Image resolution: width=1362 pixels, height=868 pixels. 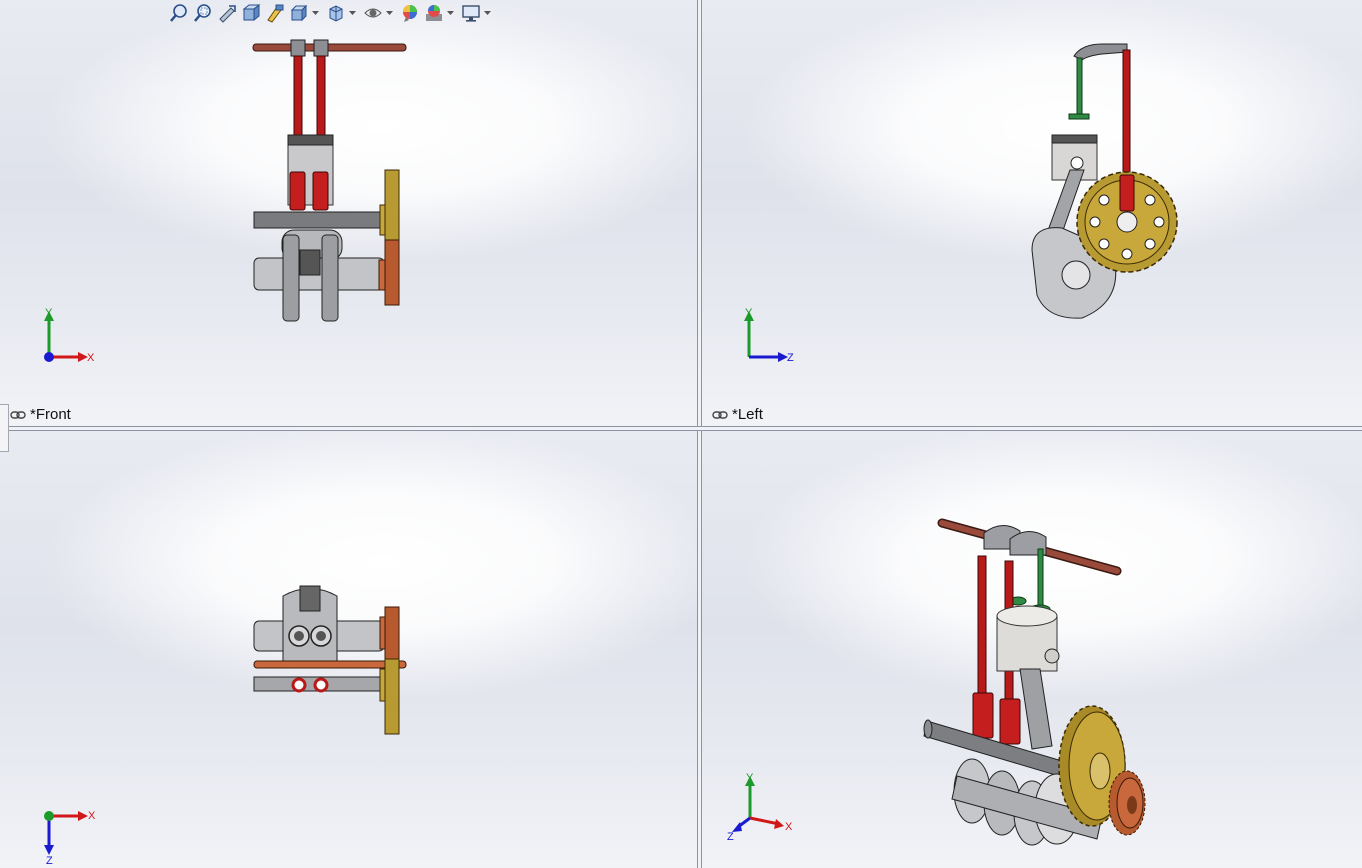 What do you see at coordinates (70, 837) in the screenshot?
I see `axis-triad-top: X Z` at bounding box center [70, 837].